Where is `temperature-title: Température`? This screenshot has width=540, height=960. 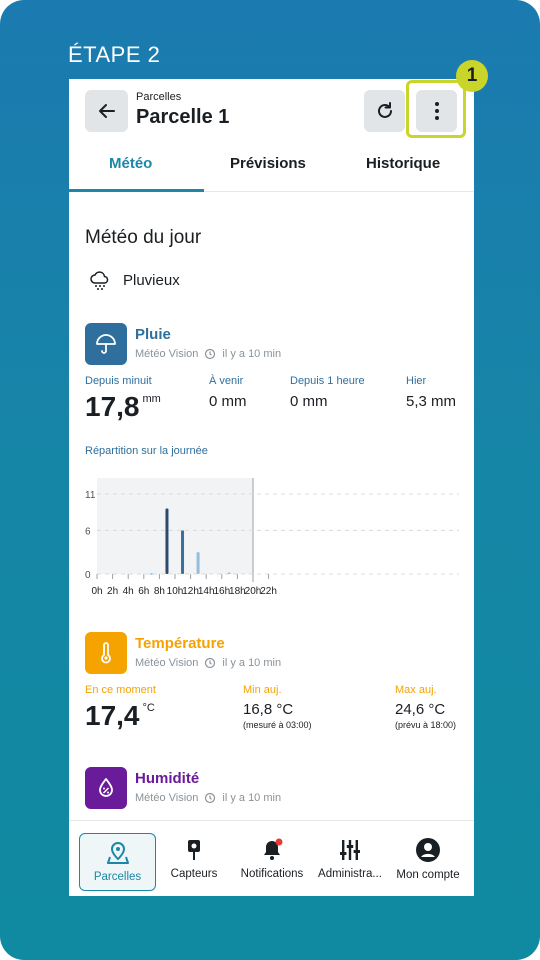 temperature-title: Température is located at coordinates (180, 643).